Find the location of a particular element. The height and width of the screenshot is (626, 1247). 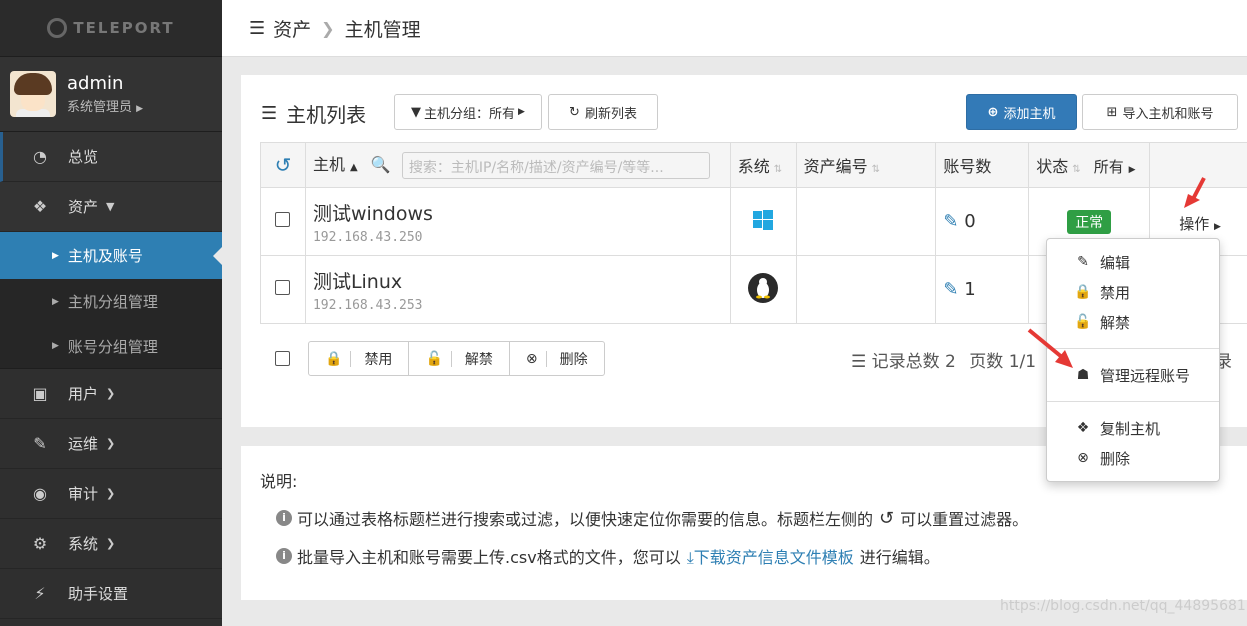

filter-icon: ▼ is located at coordinates (416, 112).